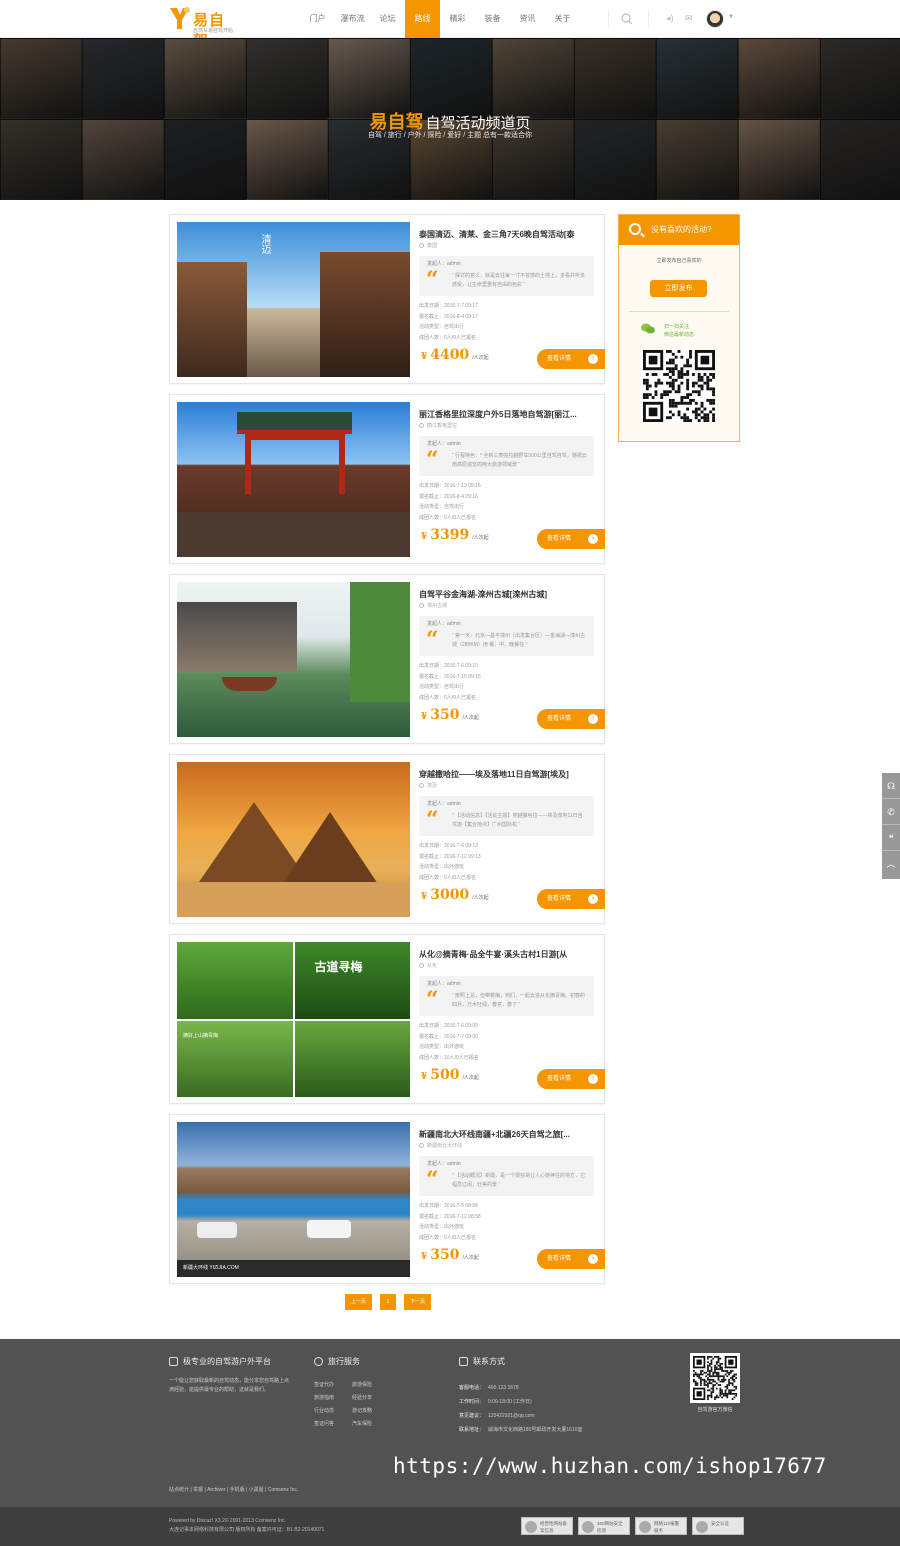 The width and height of the screenshot is (900, 1546). What do you see at coordinates (388, 1302) in the screenshot?
I see `page-1-button: 1` at bounding box center [388, 1302].